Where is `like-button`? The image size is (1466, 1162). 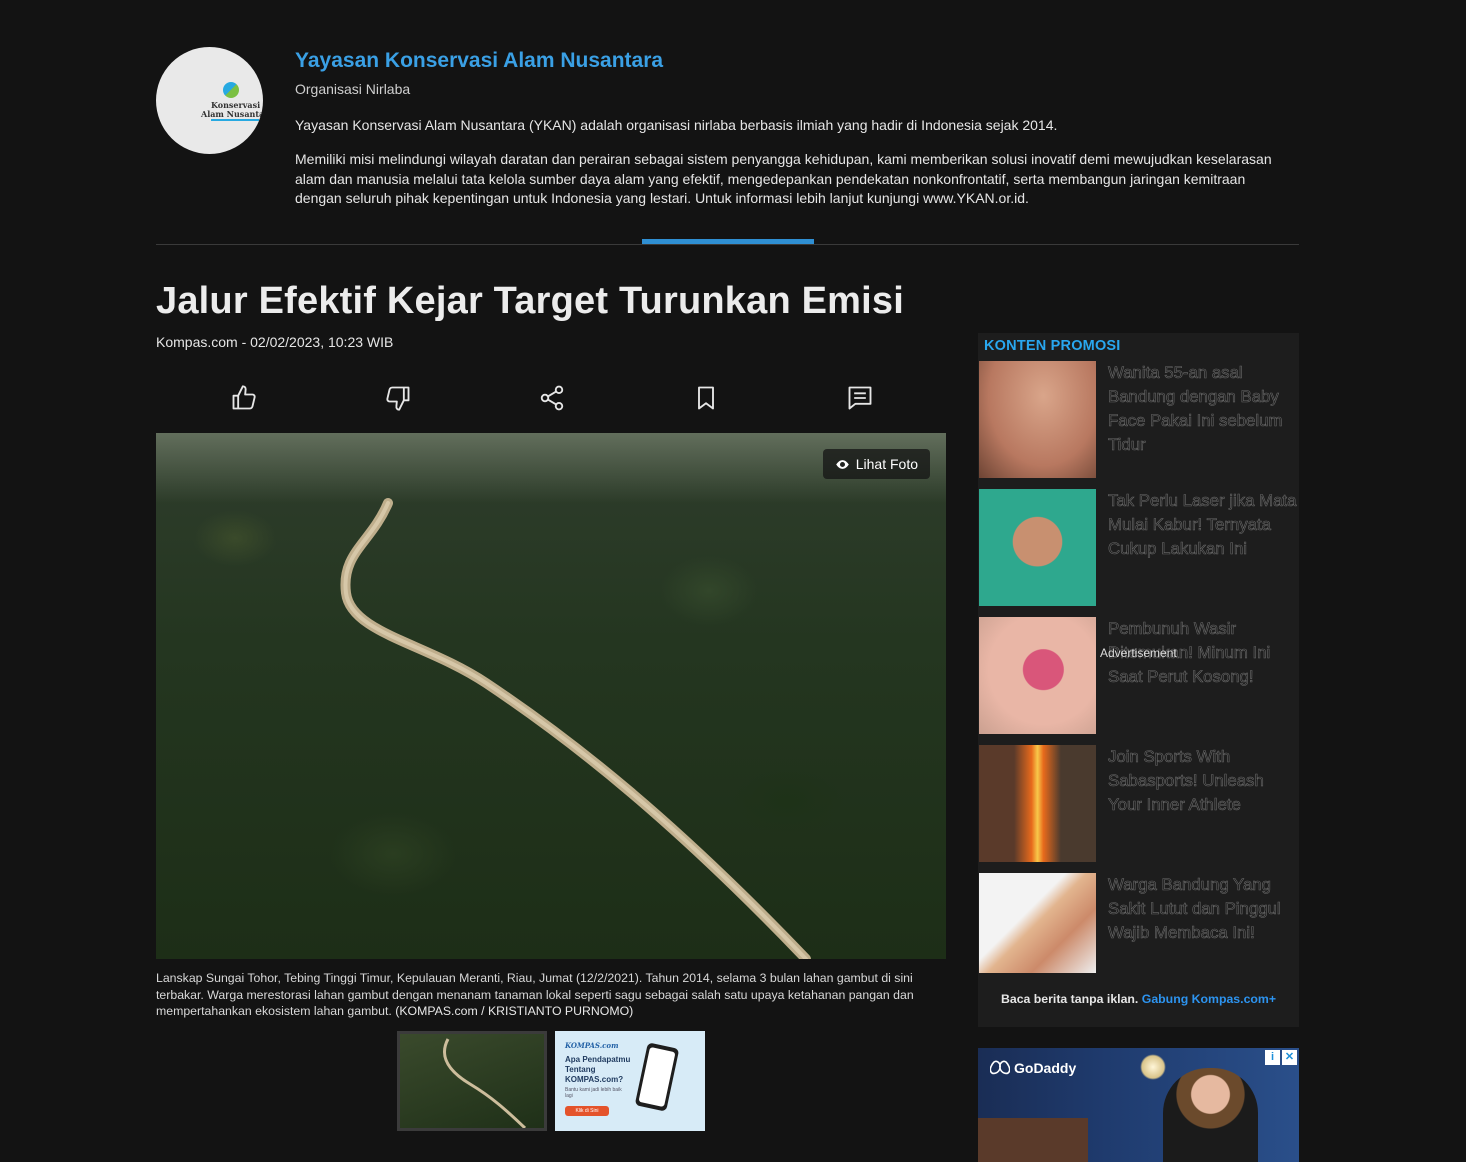 like-button is located at coordinates (244, 398).